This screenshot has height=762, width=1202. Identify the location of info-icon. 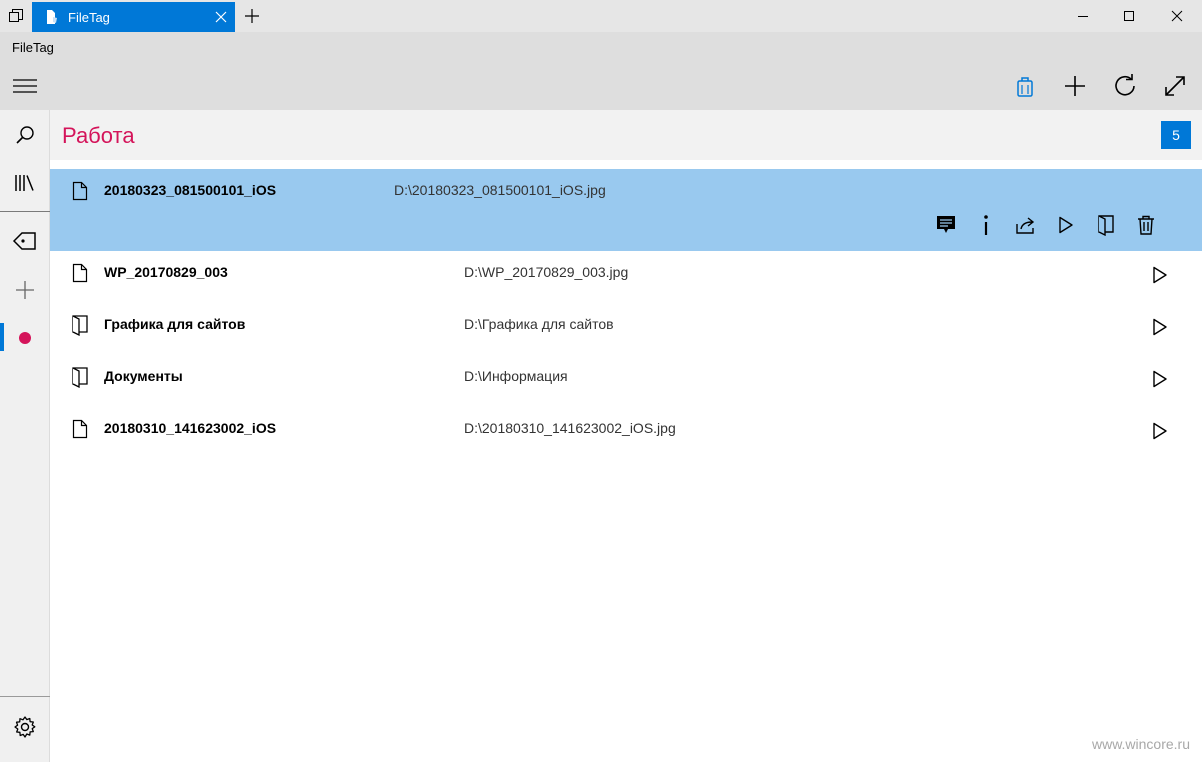
(986, 225).